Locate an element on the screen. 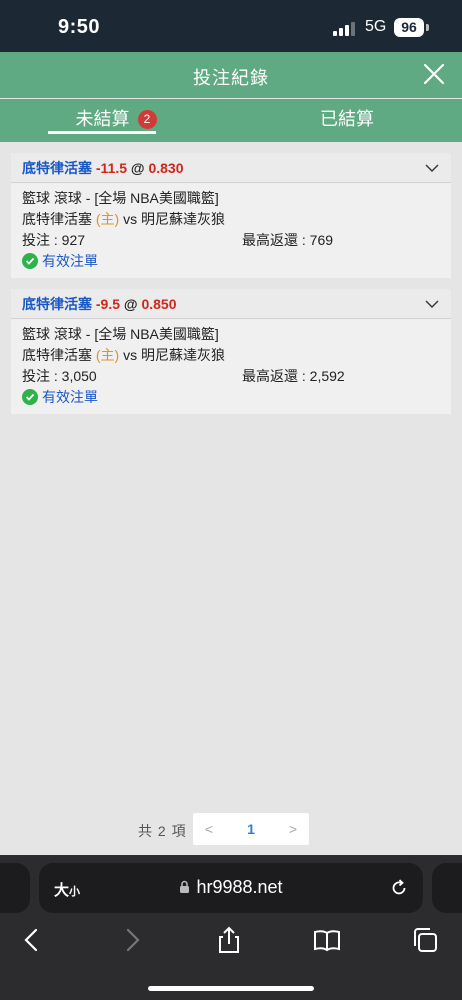 This screenshot has height=1000, width=462. close-button is located at coordinates (434, 74).